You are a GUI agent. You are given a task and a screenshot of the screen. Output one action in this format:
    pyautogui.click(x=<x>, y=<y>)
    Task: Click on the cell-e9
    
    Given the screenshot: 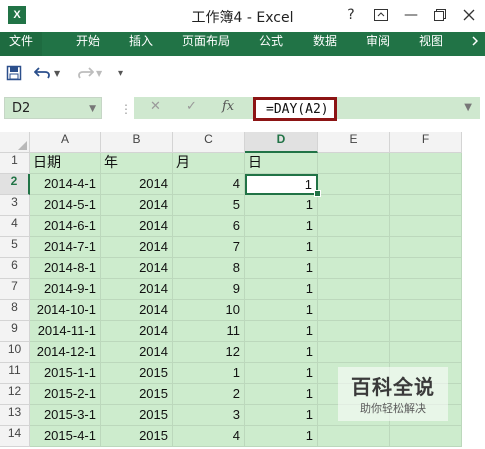 What is the action you would take?
    pyautogui.click(x=354, y=331)
    